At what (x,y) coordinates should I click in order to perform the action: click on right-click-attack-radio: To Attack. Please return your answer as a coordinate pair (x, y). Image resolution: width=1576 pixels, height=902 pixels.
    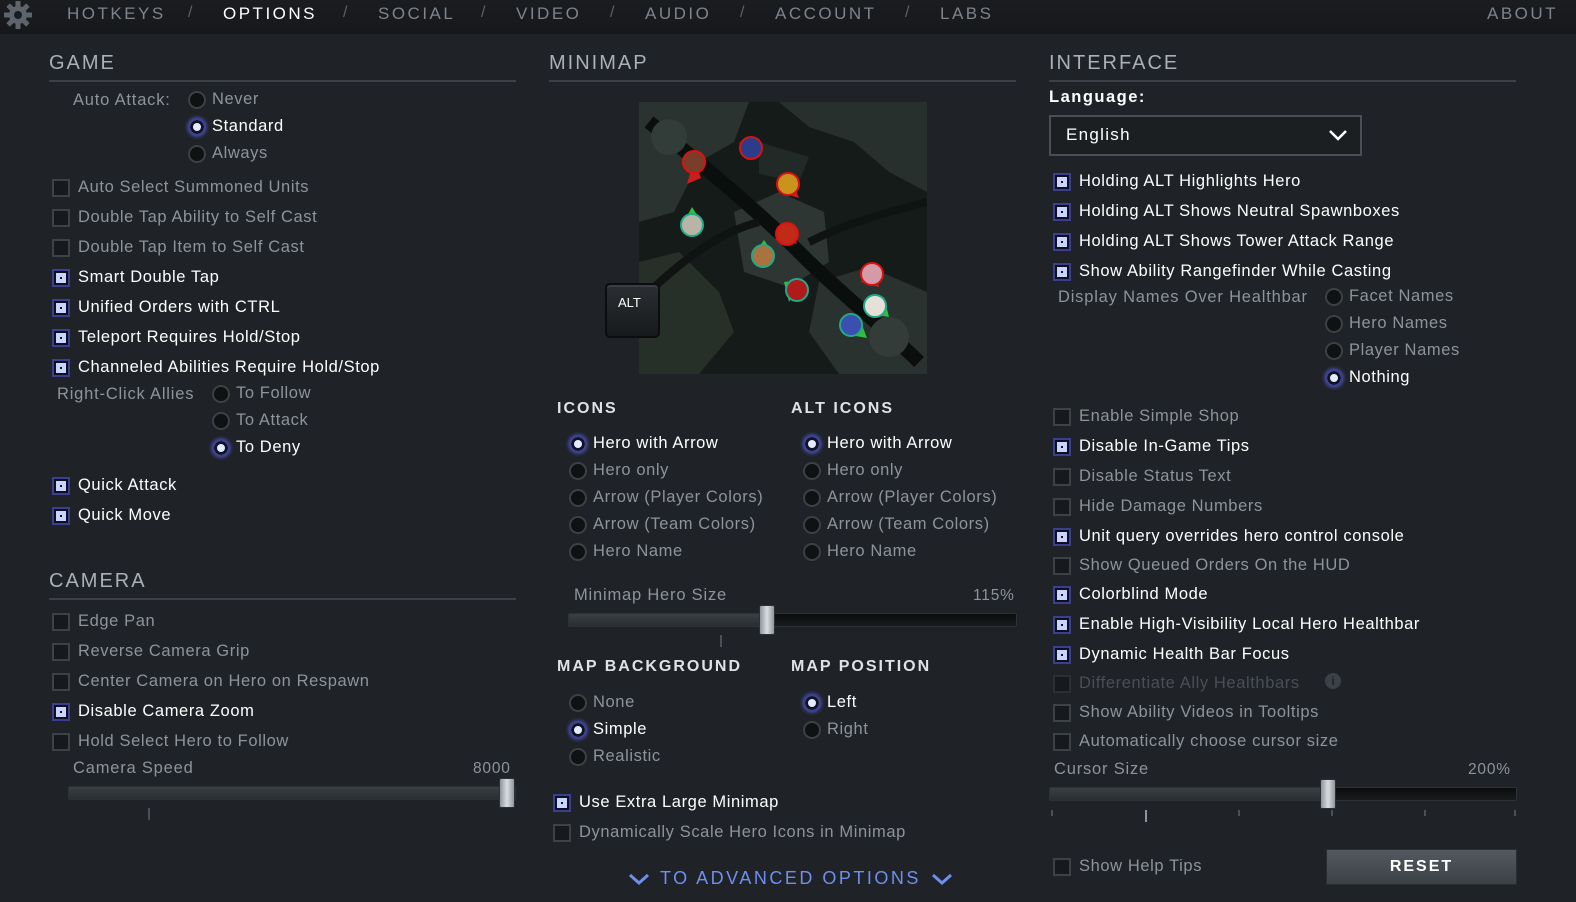
    Looking at the image, I should click on (260, 420).